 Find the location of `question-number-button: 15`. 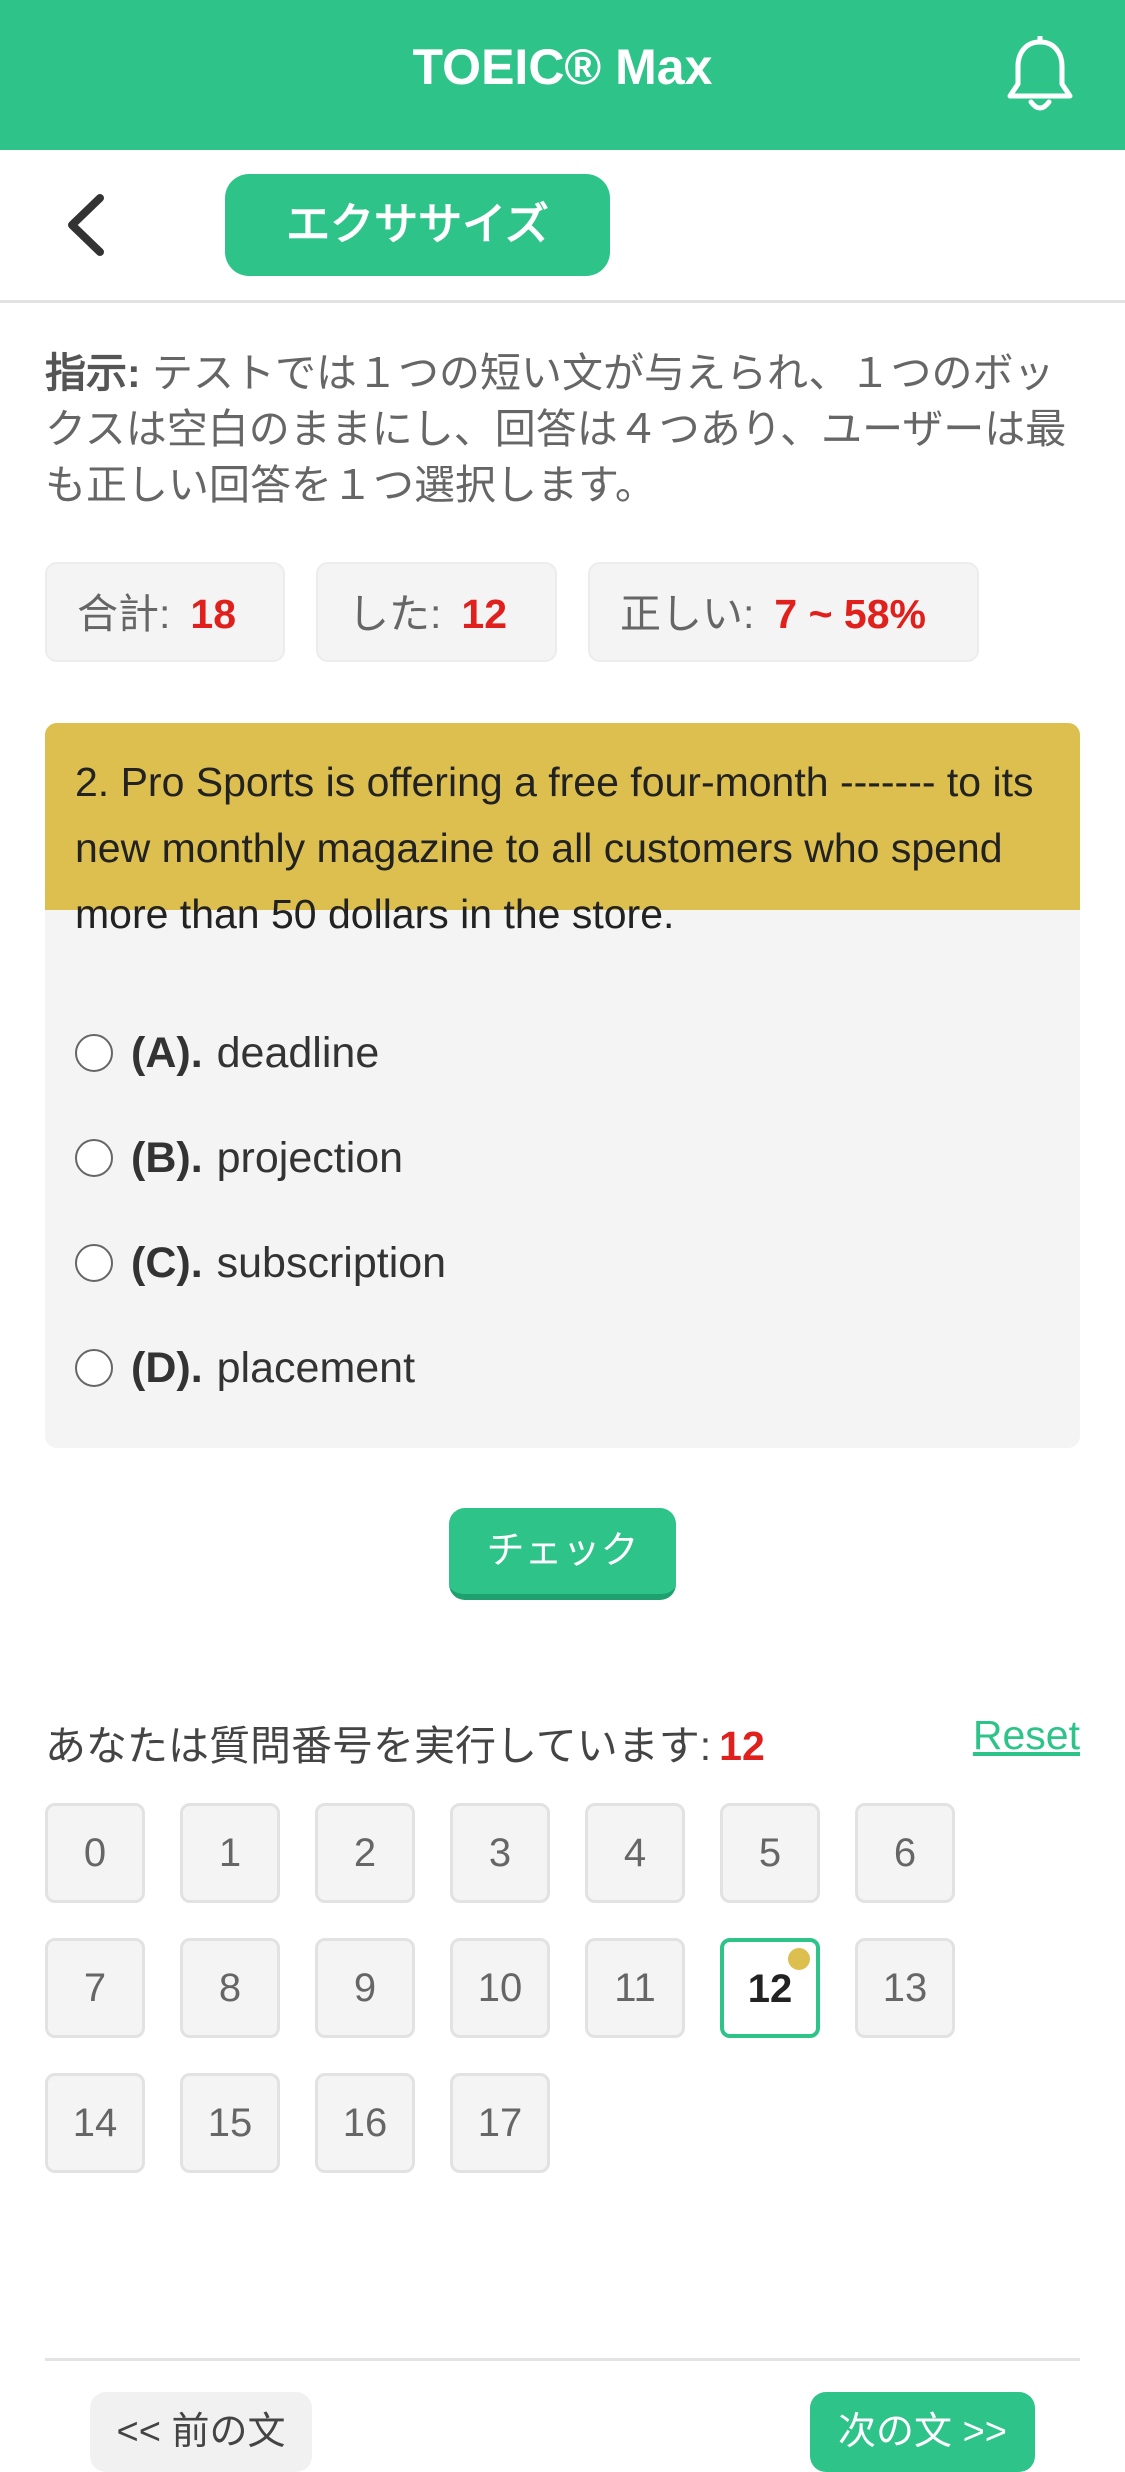

question-number-button: 15 is located at coordinates (230, 2123).